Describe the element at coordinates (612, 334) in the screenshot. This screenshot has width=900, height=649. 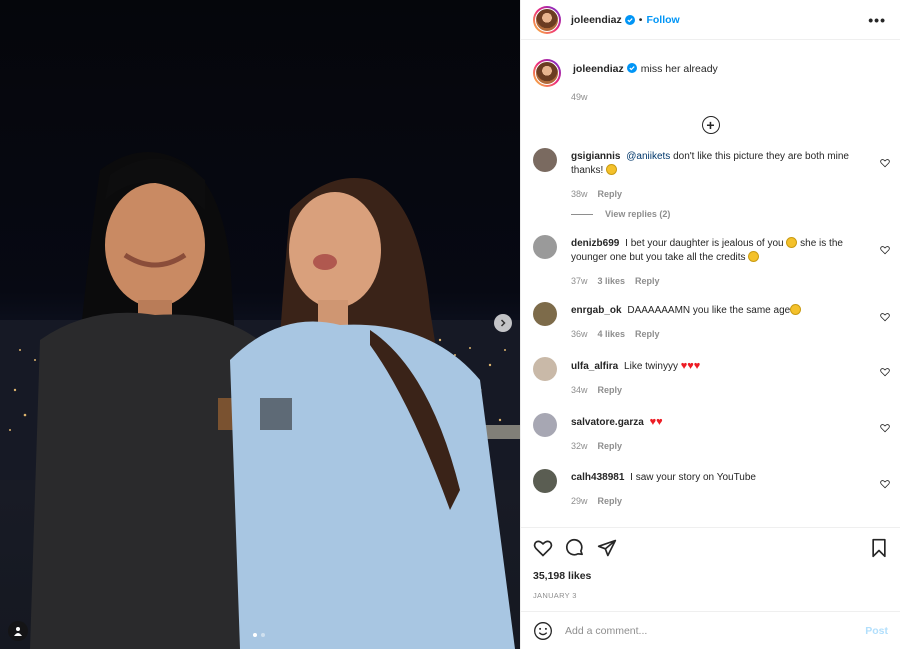
I see `comment-likes: 4 likes` at that location.